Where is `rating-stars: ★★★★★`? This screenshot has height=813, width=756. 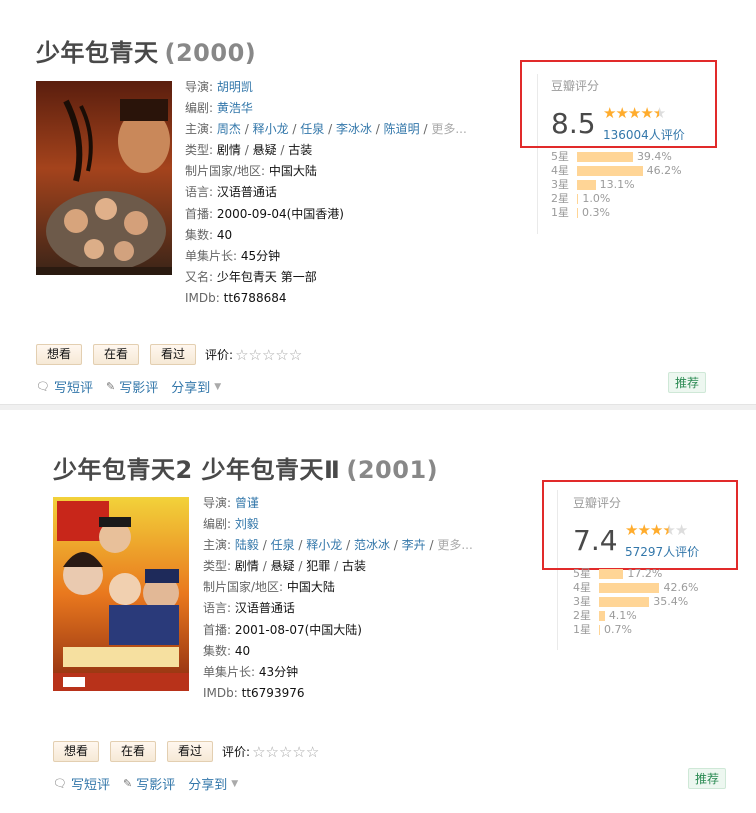
rating-stars: ★★★★★ is located at coordinates (634, 113).